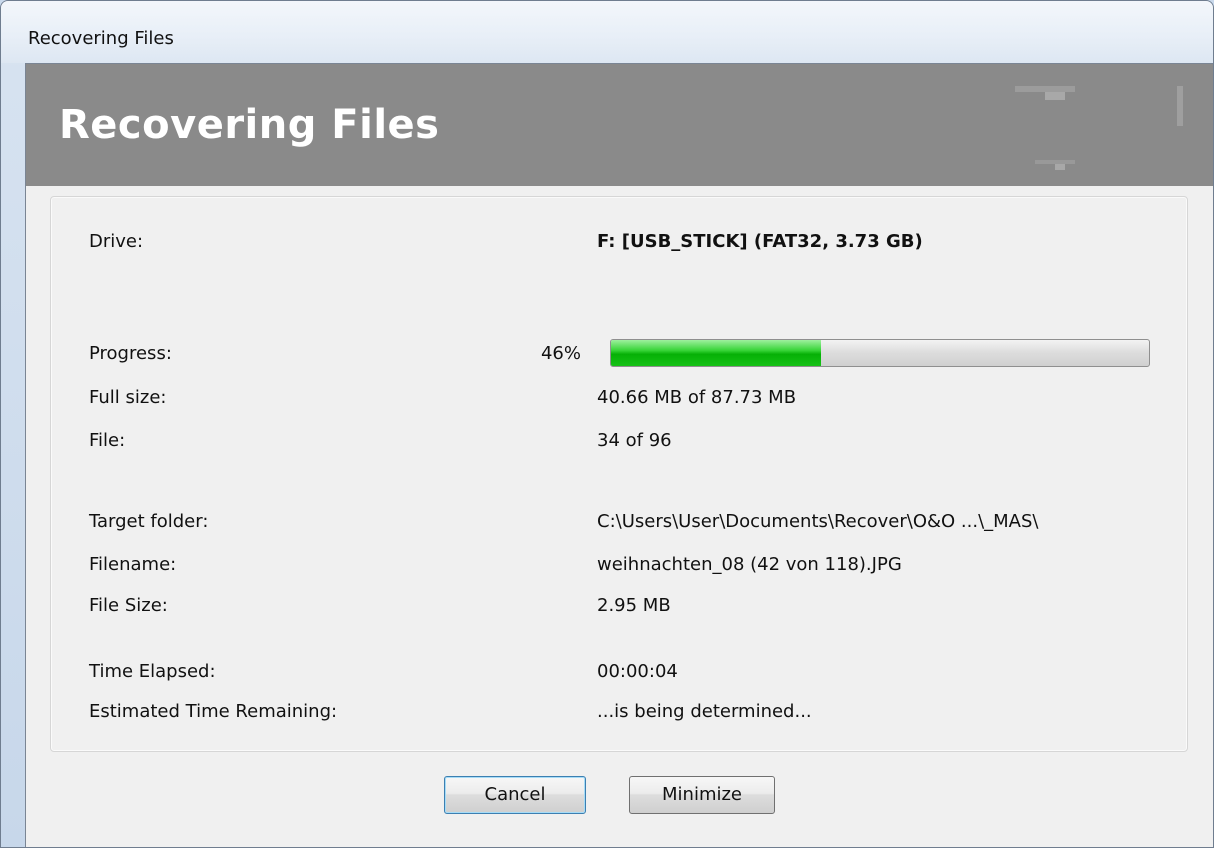  I want to click on time-elapsed-value: 00:00:04, so click(637, 671).